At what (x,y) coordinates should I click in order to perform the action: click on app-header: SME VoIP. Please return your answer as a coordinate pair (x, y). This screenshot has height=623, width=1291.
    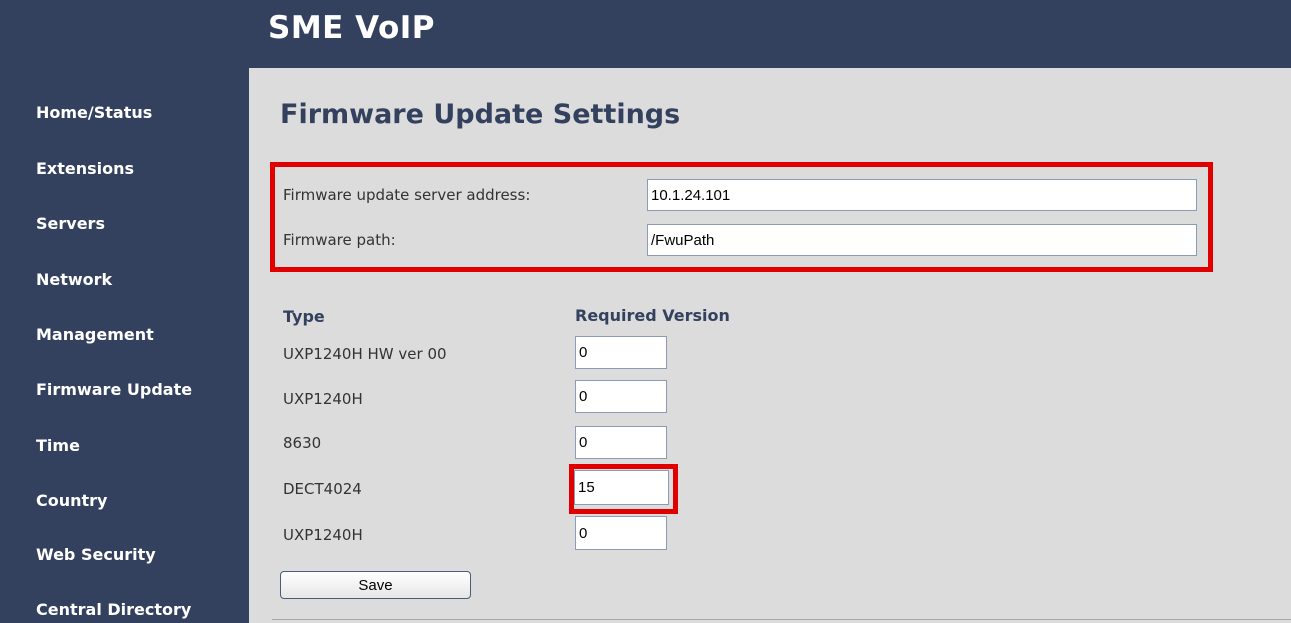
    Looking at the image, I should click on (645, 34).